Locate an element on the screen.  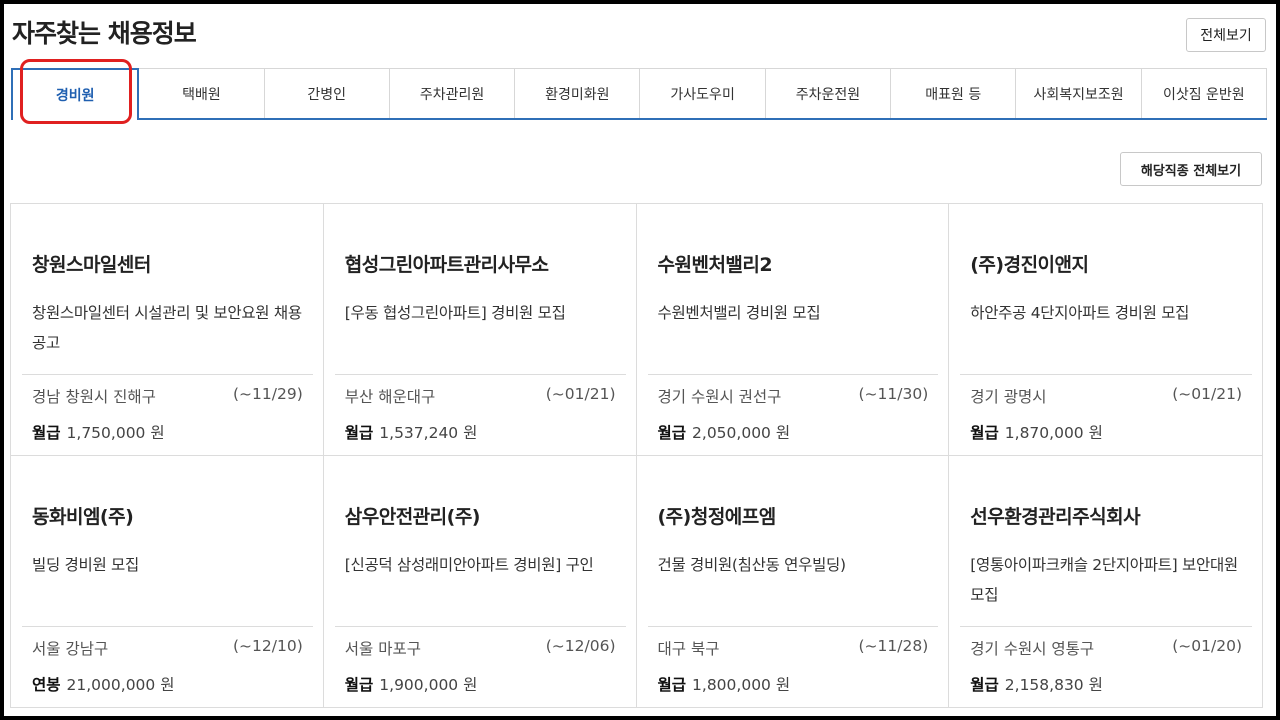
job-location: 경기 광명시 is located at coordinates (1008, 397).